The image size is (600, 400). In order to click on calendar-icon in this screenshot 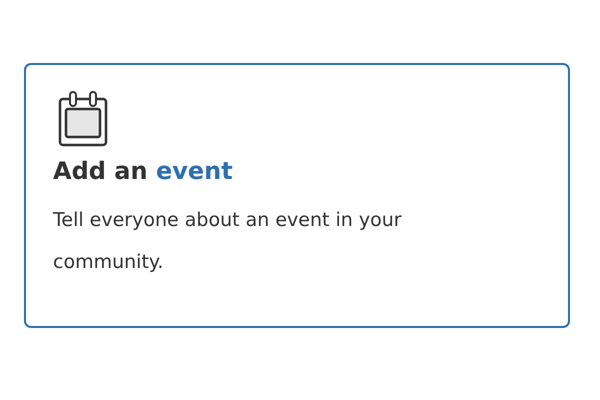, I will do `click(83, 119)`.